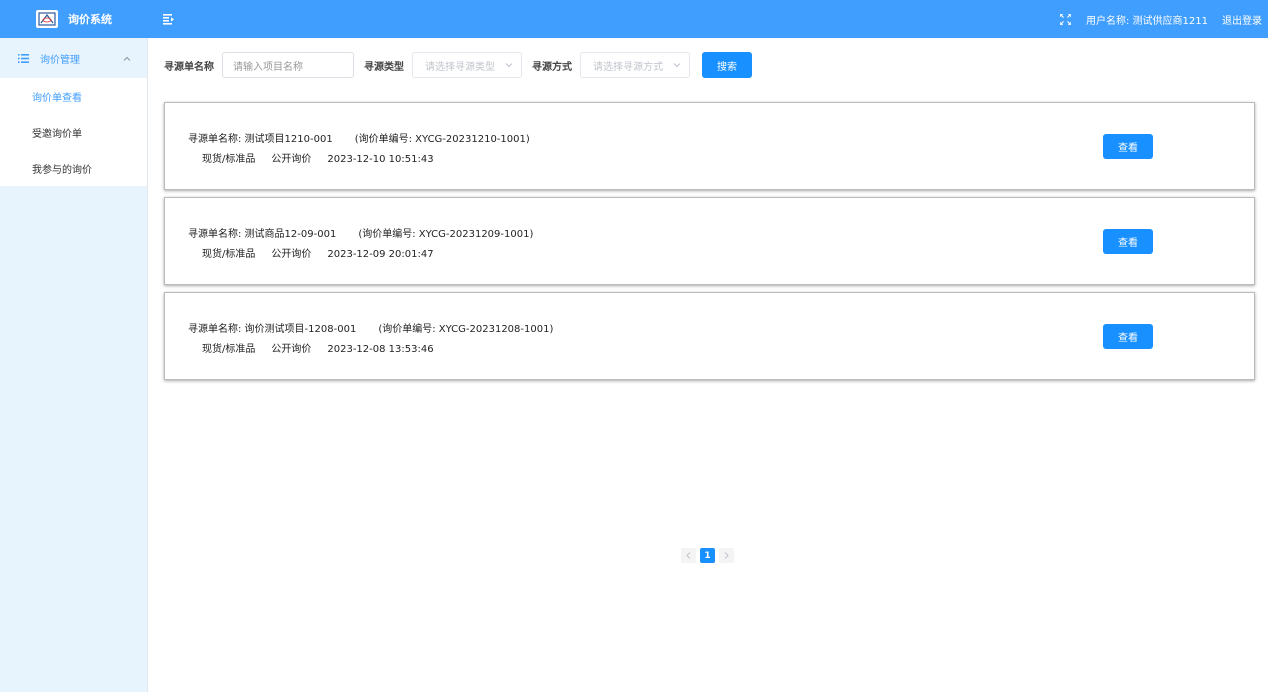 Image resolution: width=1268 pixels, height=692 pixels. What do you see at coordinates (62, 170) in the screenshot?
I see `sidebar-item-label: 我参与的询价` at bounding box center [62, 170].